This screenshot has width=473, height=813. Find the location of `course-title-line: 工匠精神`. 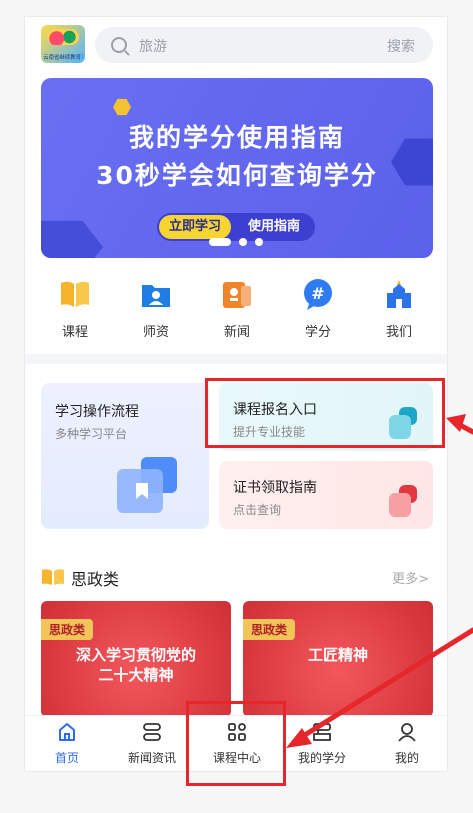

course-title-line: 工匠精神 is located at coordinates (337, 655).